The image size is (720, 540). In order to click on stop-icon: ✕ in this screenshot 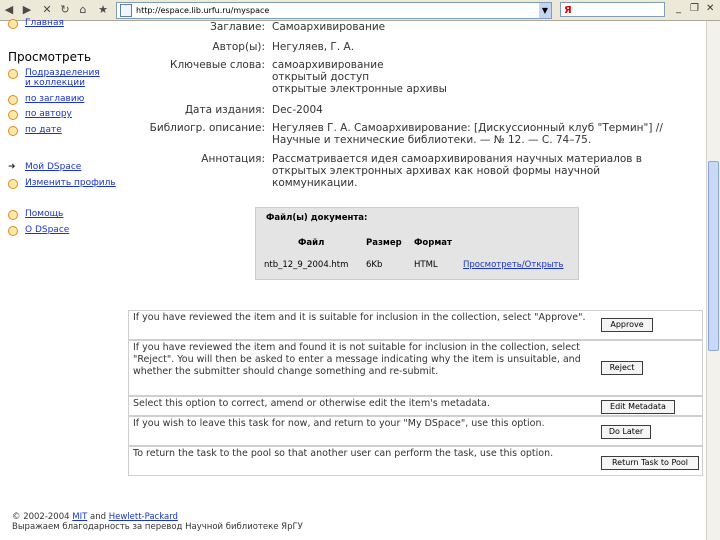, I will do `click(47, 10)`.